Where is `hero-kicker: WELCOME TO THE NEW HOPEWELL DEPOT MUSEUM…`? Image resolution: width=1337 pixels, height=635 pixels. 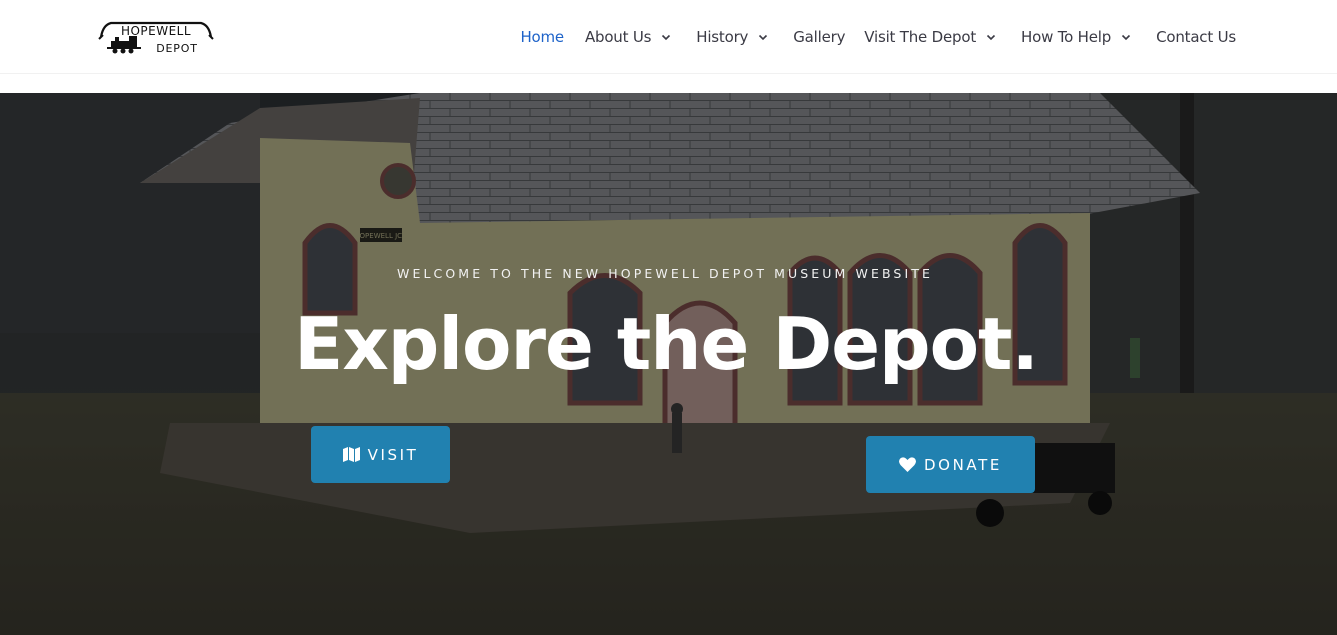
hero-kicker: WELCOME TO THE NEW HOPEWELL DEPOT MUSEUM… is located at coordinates (665, 273).